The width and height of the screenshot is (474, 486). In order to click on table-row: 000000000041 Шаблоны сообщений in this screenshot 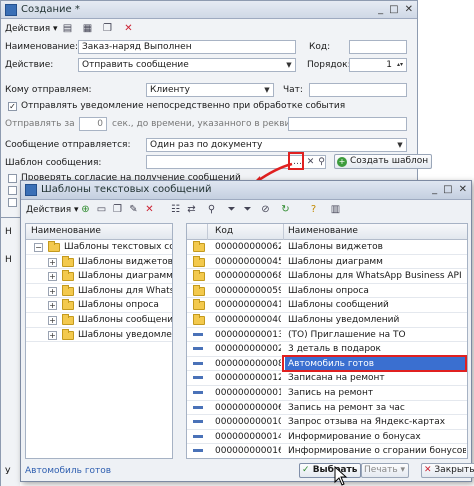, I will do `click(327, 305)`.